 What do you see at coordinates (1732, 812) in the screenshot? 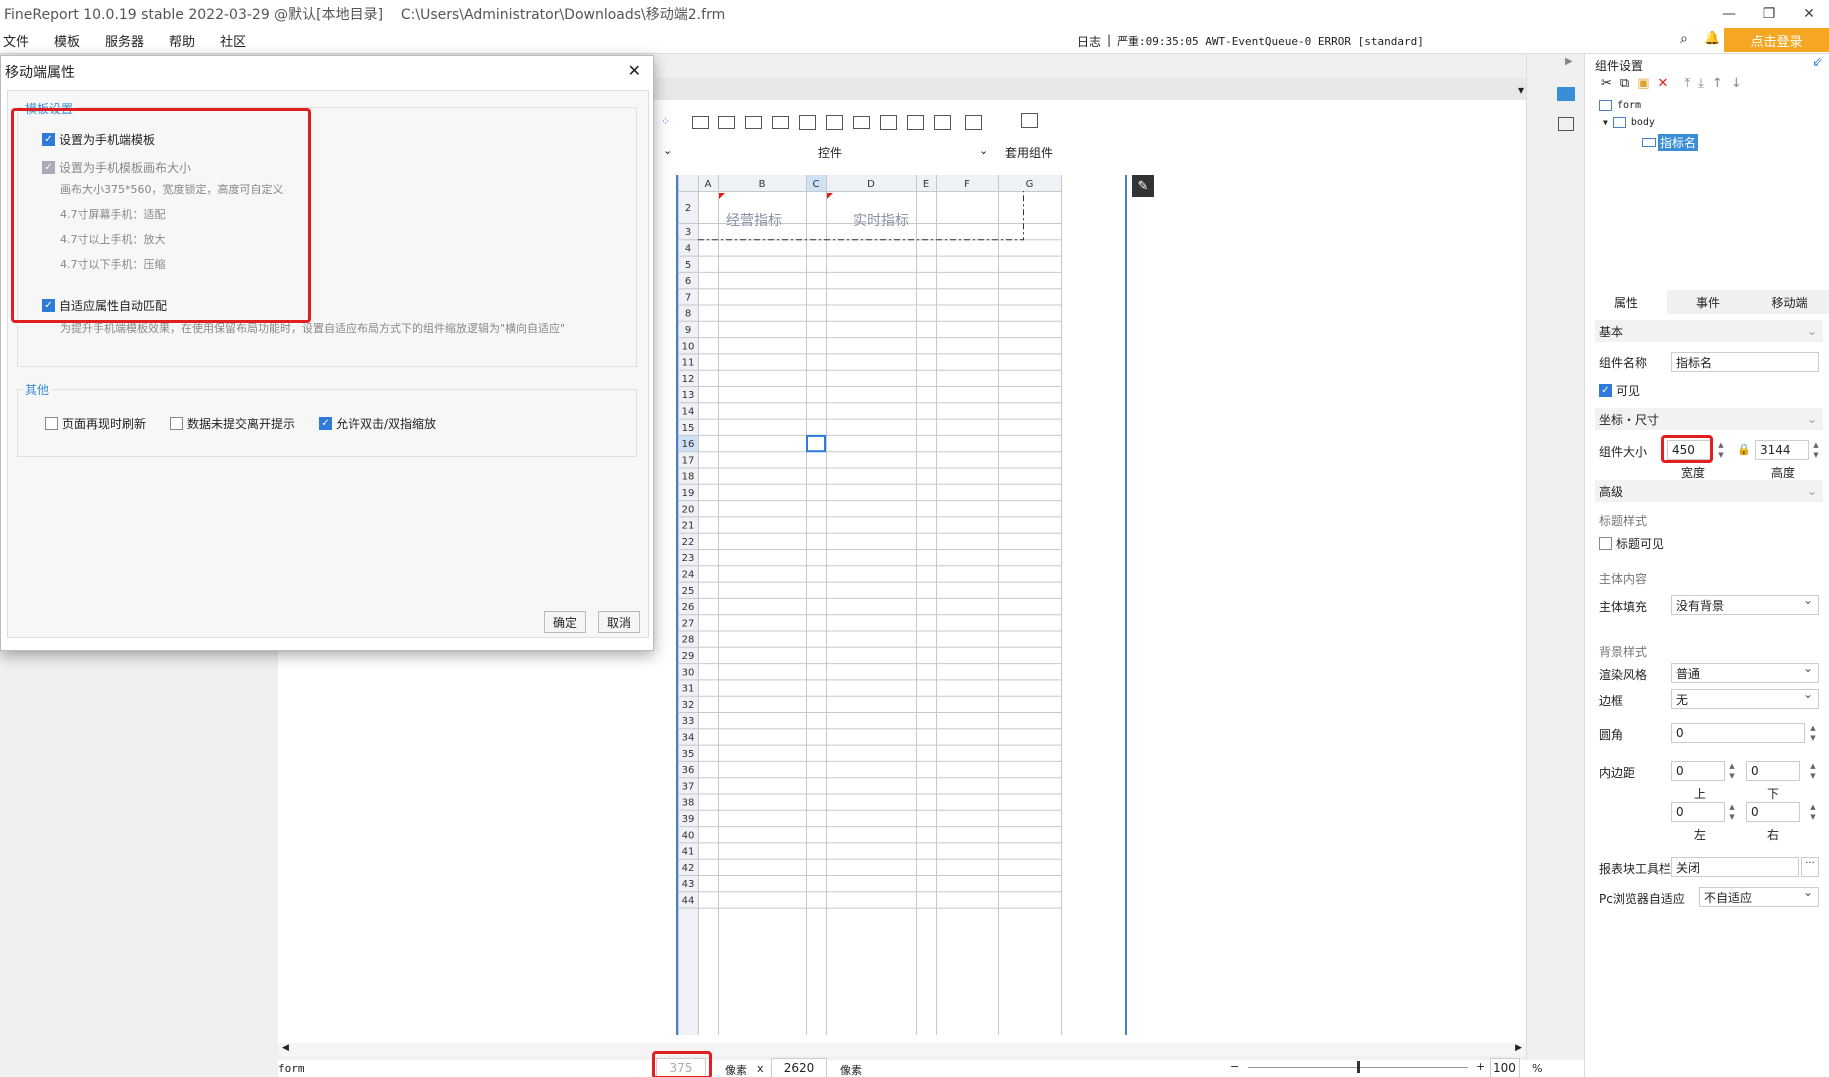
I see `padding-left-spinner: ▲ ▼` at bounding box center [1732, 812].